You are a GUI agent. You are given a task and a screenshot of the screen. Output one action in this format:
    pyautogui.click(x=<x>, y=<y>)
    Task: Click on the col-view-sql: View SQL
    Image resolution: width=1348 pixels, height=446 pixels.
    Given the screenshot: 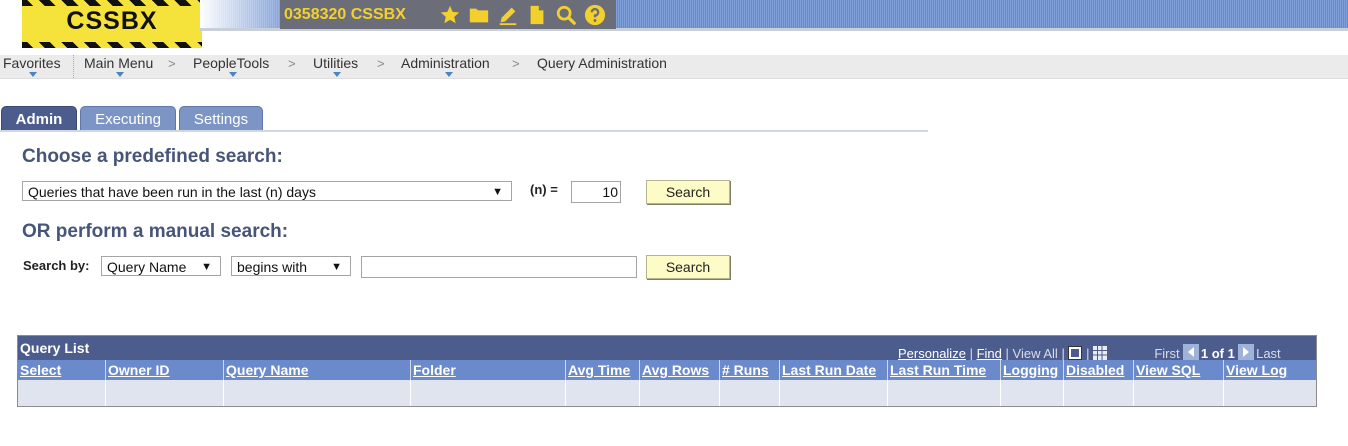 What is the action you would take?
    pyautogui.click(x=1179, y=370)
    